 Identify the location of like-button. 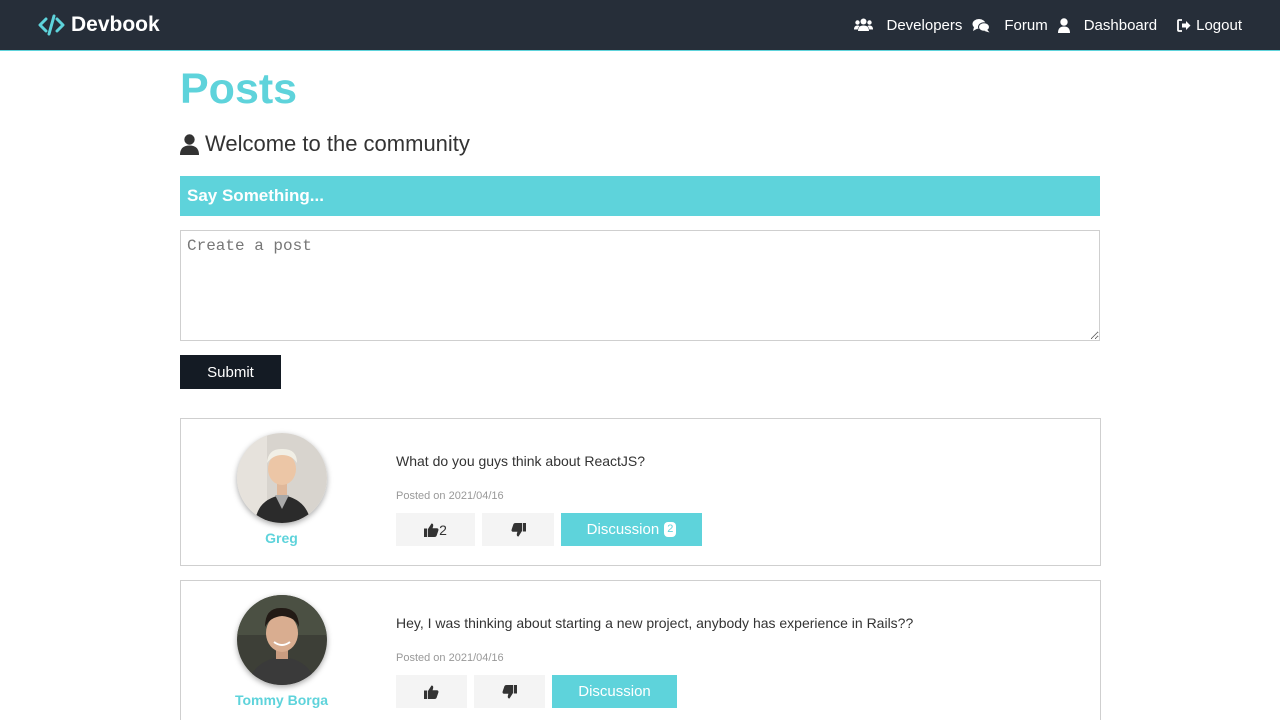
(431, 691).